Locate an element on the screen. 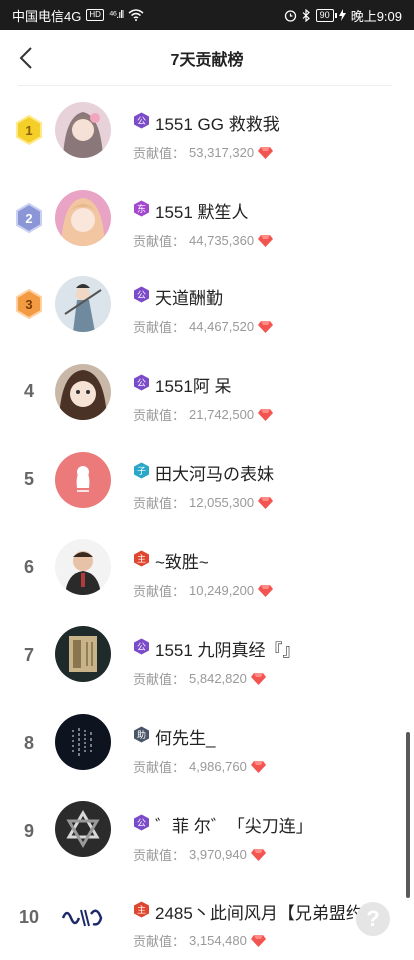 The width and height of the screenshot is (414, 960). silver-medal-icon: 2 is located at coordinates (29, 218).